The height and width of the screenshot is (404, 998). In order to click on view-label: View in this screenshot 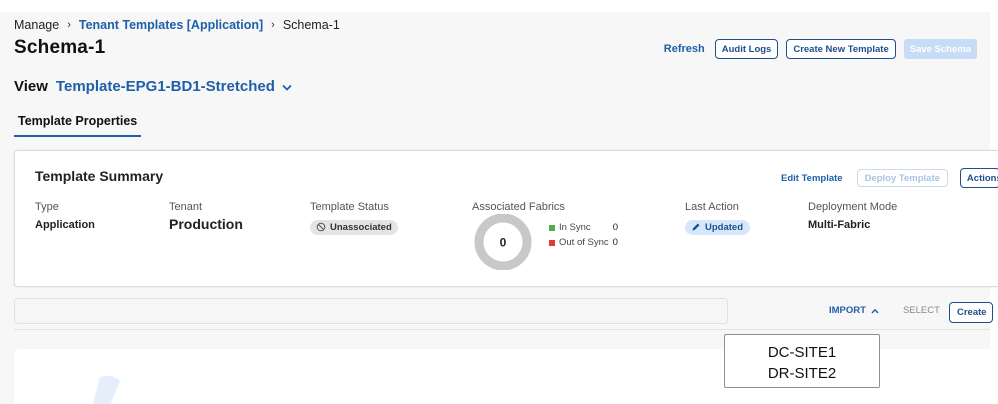, I will do `click(31, 86)`.